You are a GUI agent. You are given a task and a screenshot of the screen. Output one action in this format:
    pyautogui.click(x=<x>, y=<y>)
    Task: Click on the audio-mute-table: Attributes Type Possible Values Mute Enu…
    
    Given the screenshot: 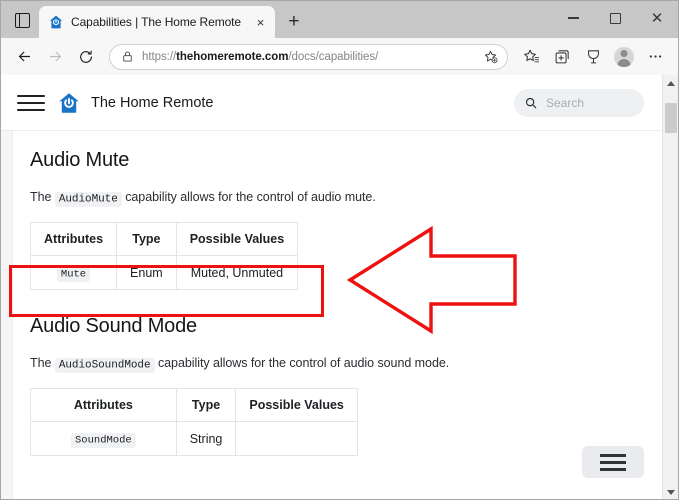 What is the action you would take?
    pyautogui.click(x=164, y=256)
    